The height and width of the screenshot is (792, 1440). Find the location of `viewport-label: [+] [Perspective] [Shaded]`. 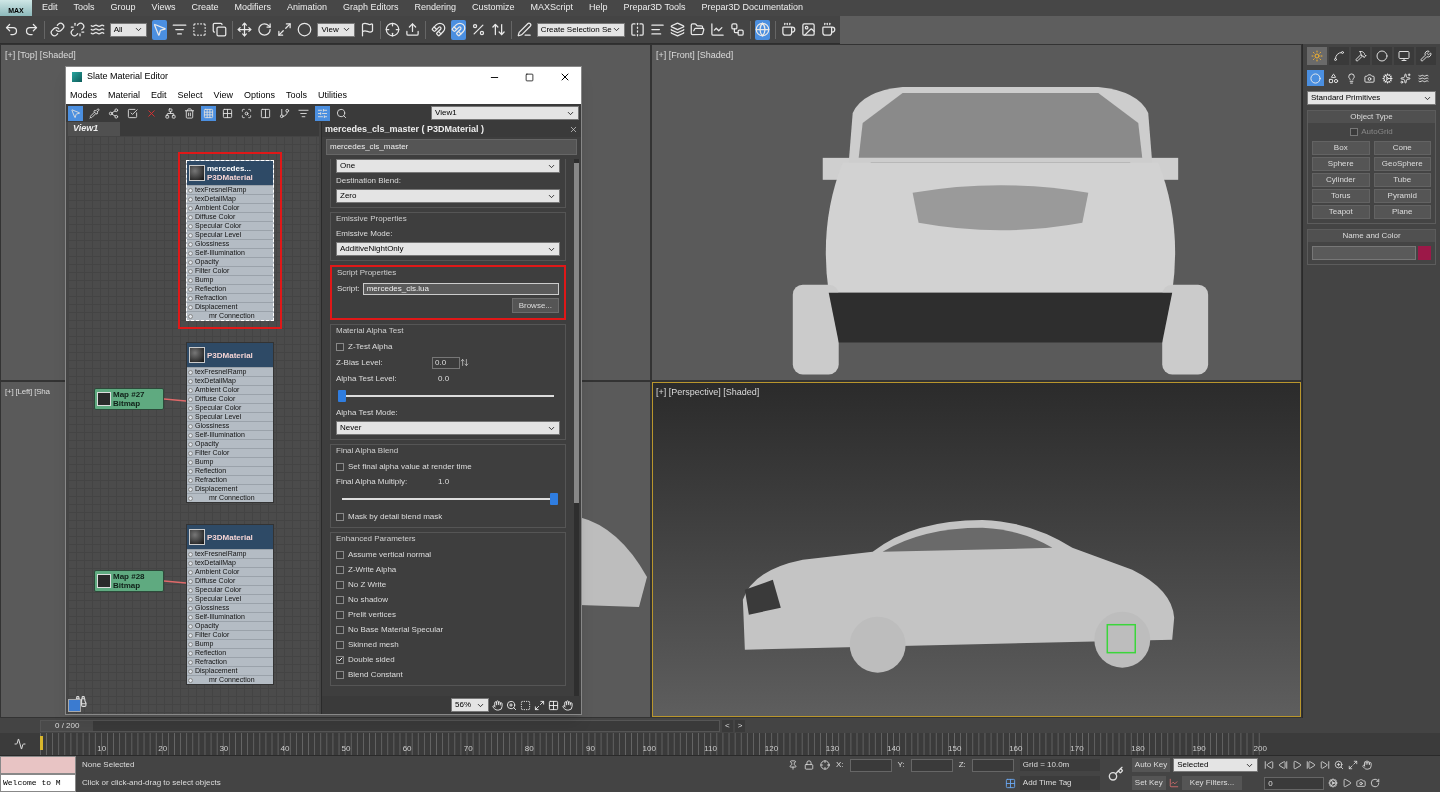

viewport-label: [+] [Perspective] [Shaded] is located at coordinates (708, 391).